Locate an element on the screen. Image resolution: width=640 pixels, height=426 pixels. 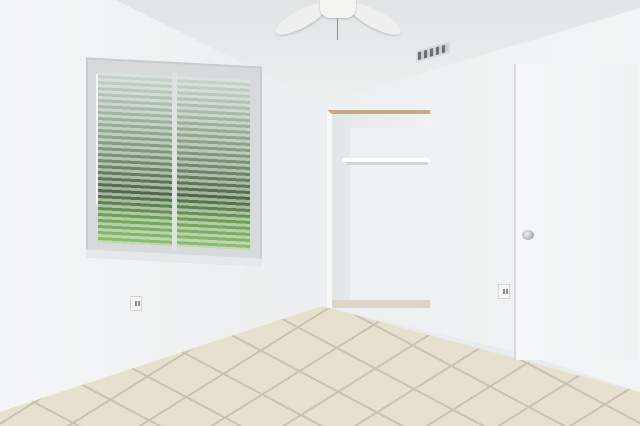
closet-floor is located at coordinates (381, 304).